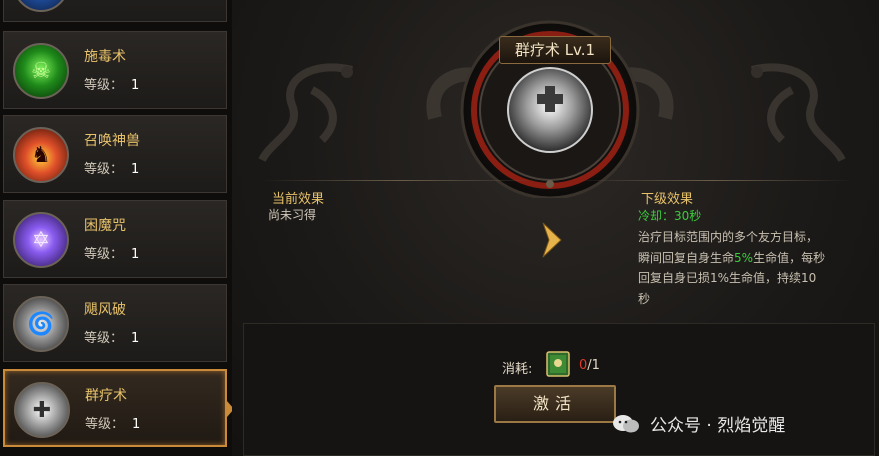 The width and height of the screenshot is (879, 456). I want to click on watermark-text: 公众号 · 烈焰觉醒, so click(718, 426).